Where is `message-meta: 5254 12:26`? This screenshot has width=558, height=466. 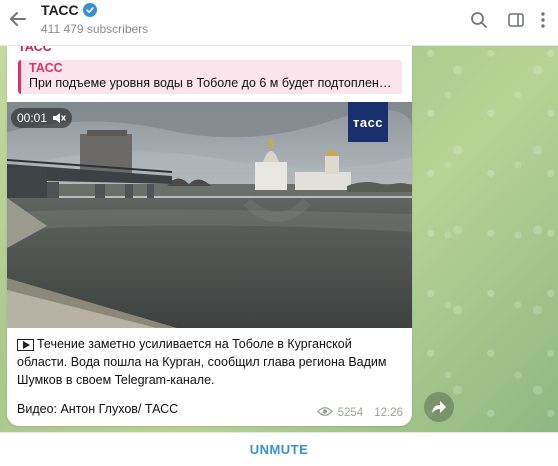 message-meta: 5254 12:26 is located at coordinates (359, 413).